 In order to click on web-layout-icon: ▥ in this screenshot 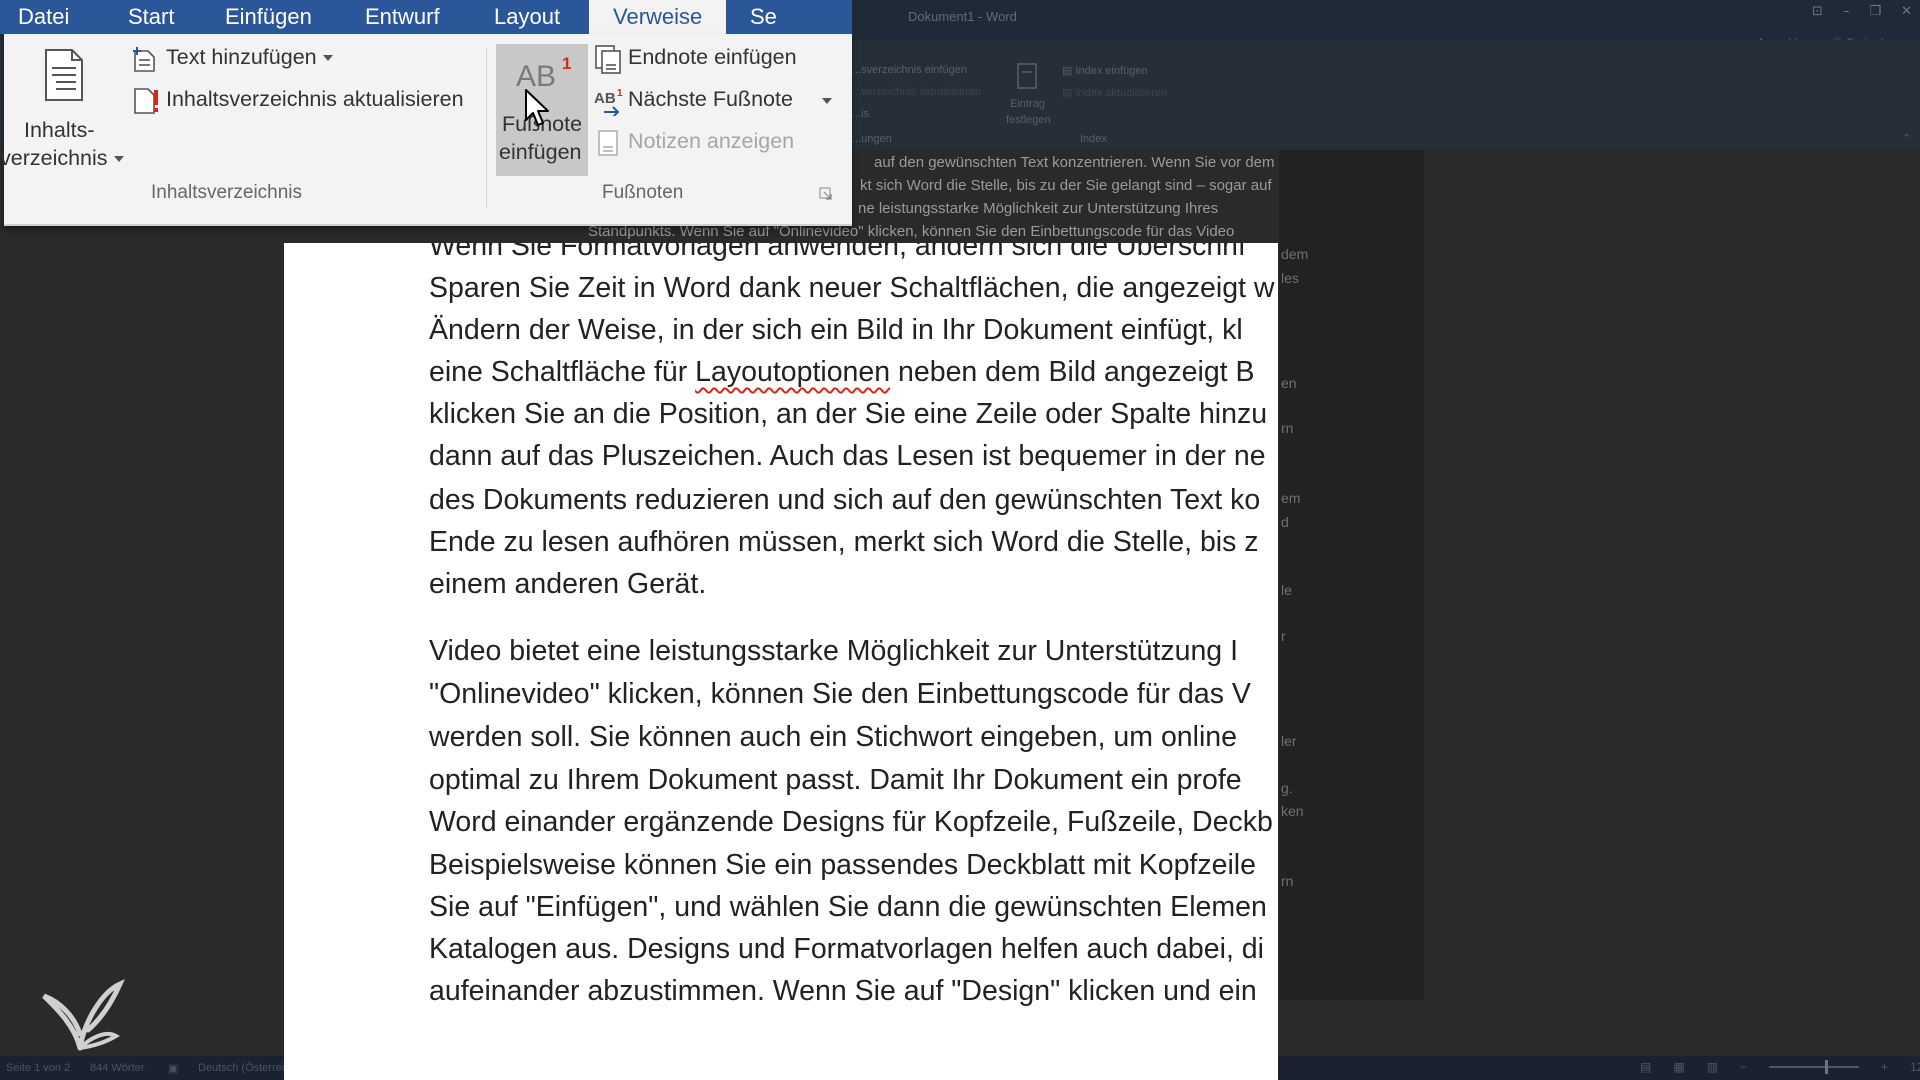, I will do `click(1712, 1067)`.